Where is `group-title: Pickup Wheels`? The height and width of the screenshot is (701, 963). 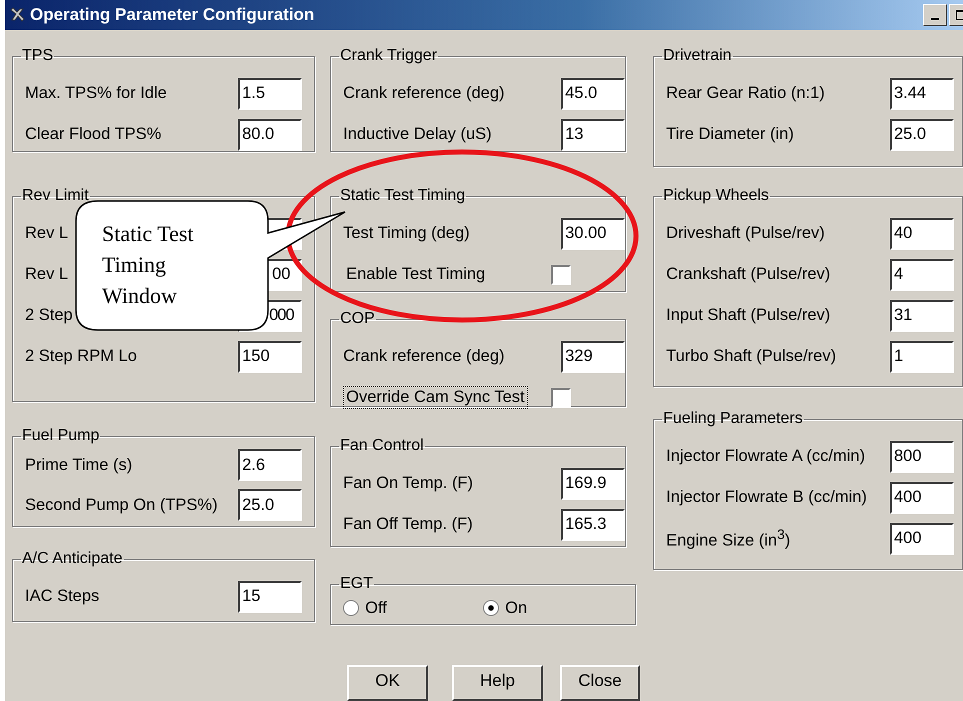 group-title: Pickup Wheels is located at coordinates (716, 196).